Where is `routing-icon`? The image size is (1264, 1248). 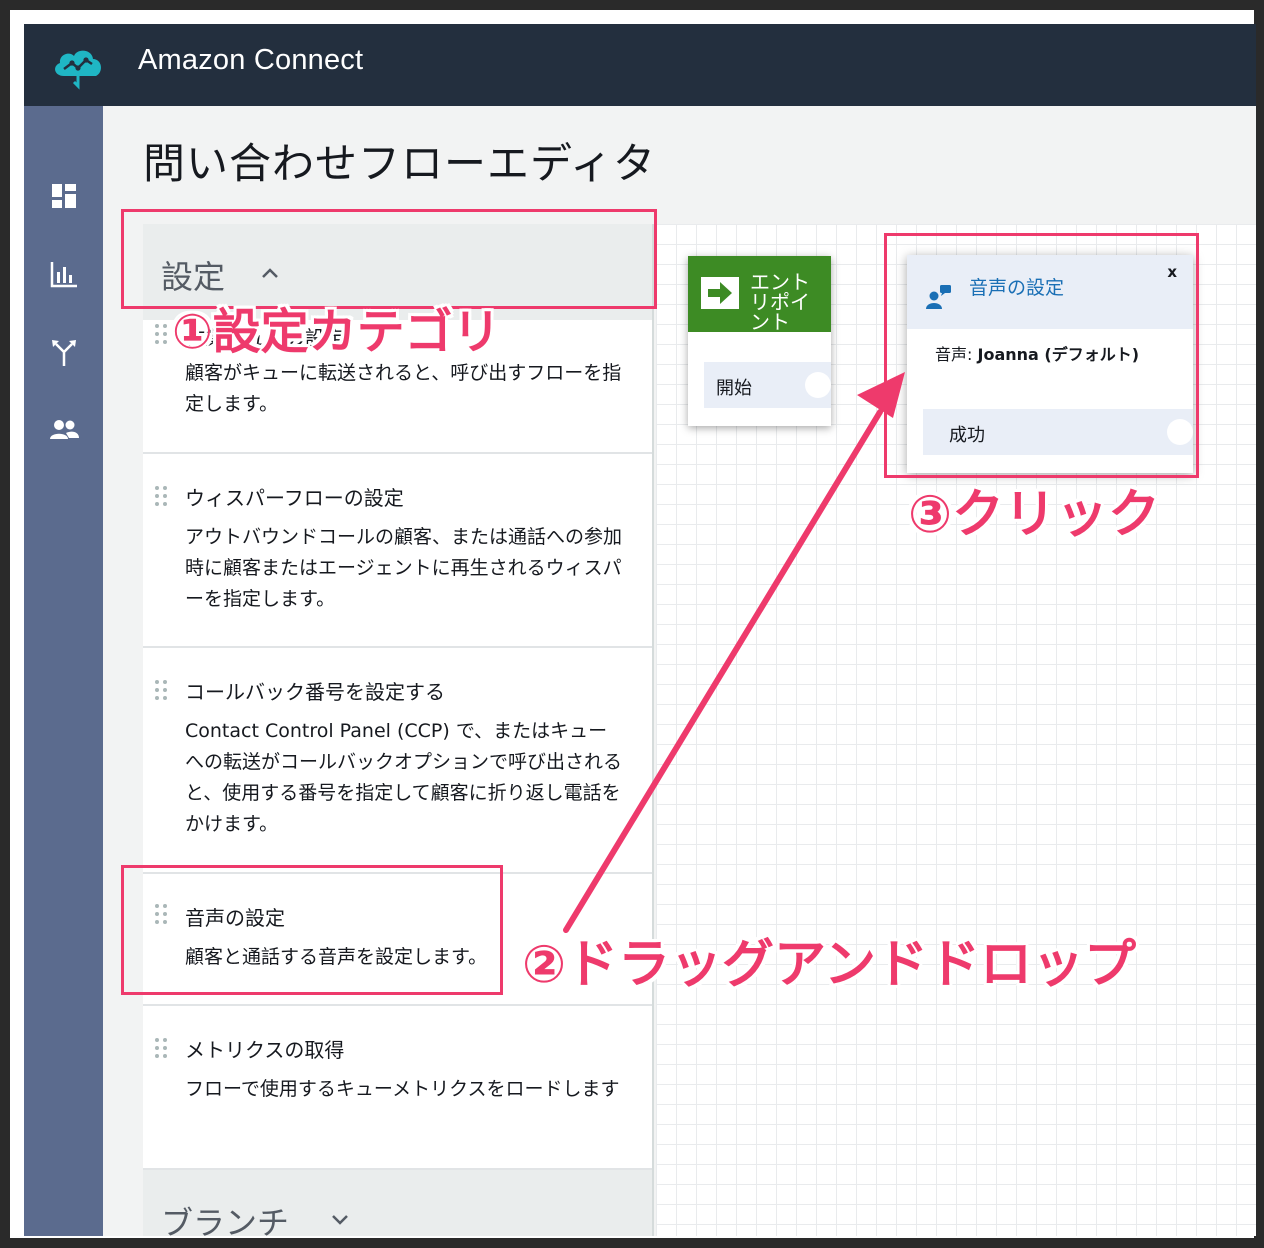
routing-icon is located at coordinates (64, 352).